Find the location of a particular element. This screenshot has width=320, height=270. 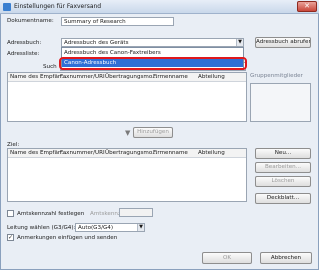

line-select: Auto(G3/G4) ▼ is located at coordinates (110, 227).